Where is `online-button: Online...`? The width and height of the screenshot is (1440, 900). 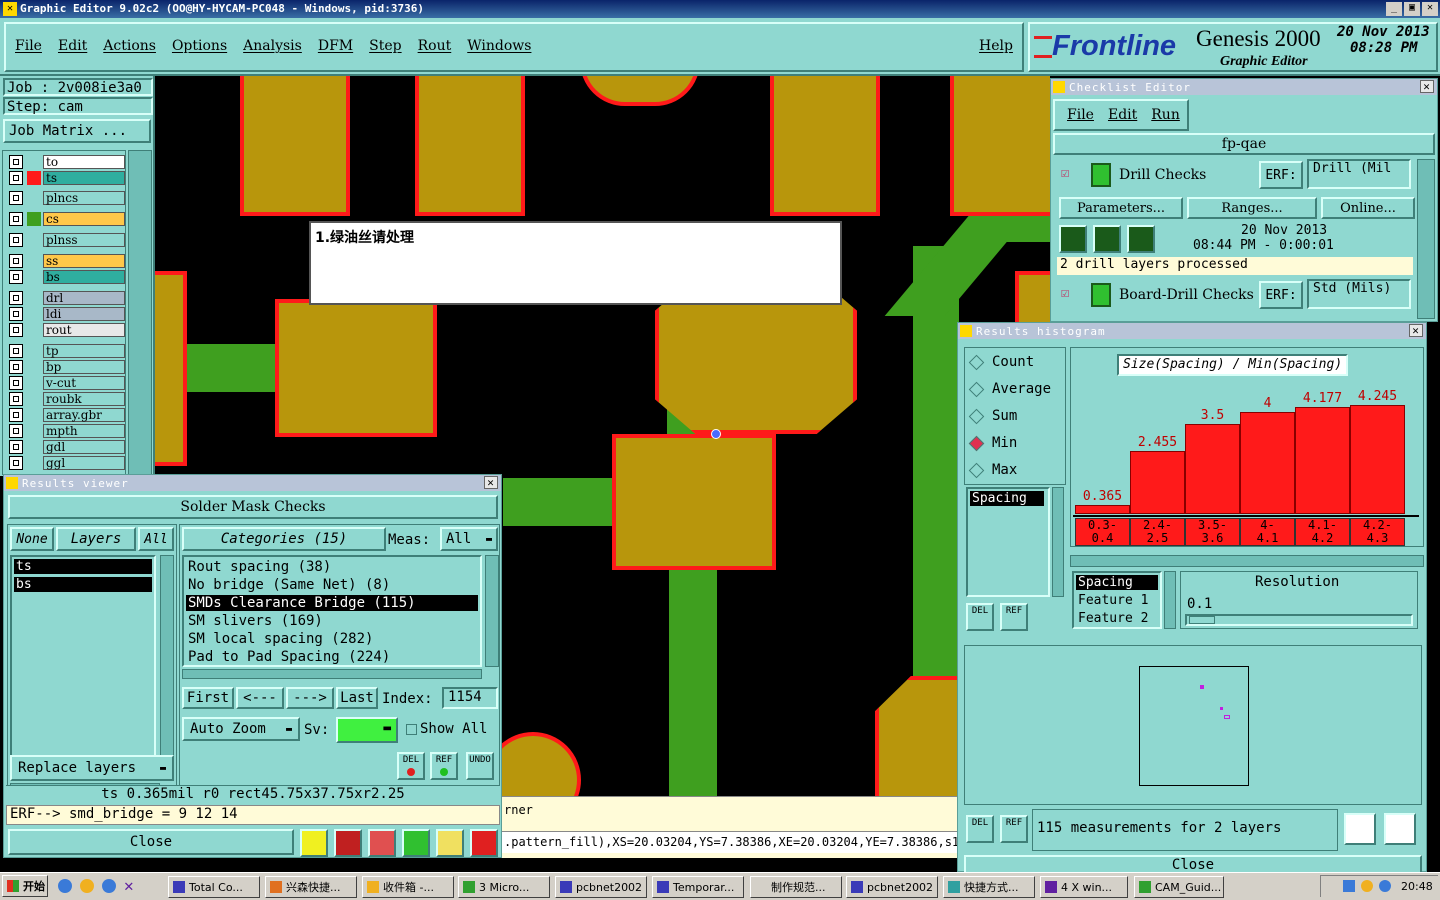 online-button: Online... is located at coordinates (1368, 208).